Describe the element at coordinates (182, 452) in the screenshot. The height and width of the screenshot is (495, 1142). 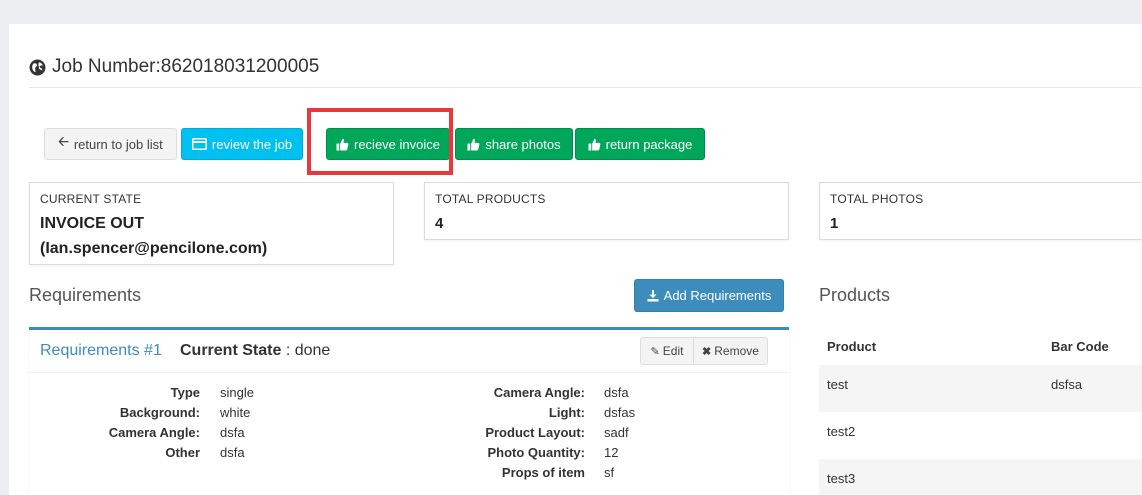
I see `req-other-label: Other` at that location.